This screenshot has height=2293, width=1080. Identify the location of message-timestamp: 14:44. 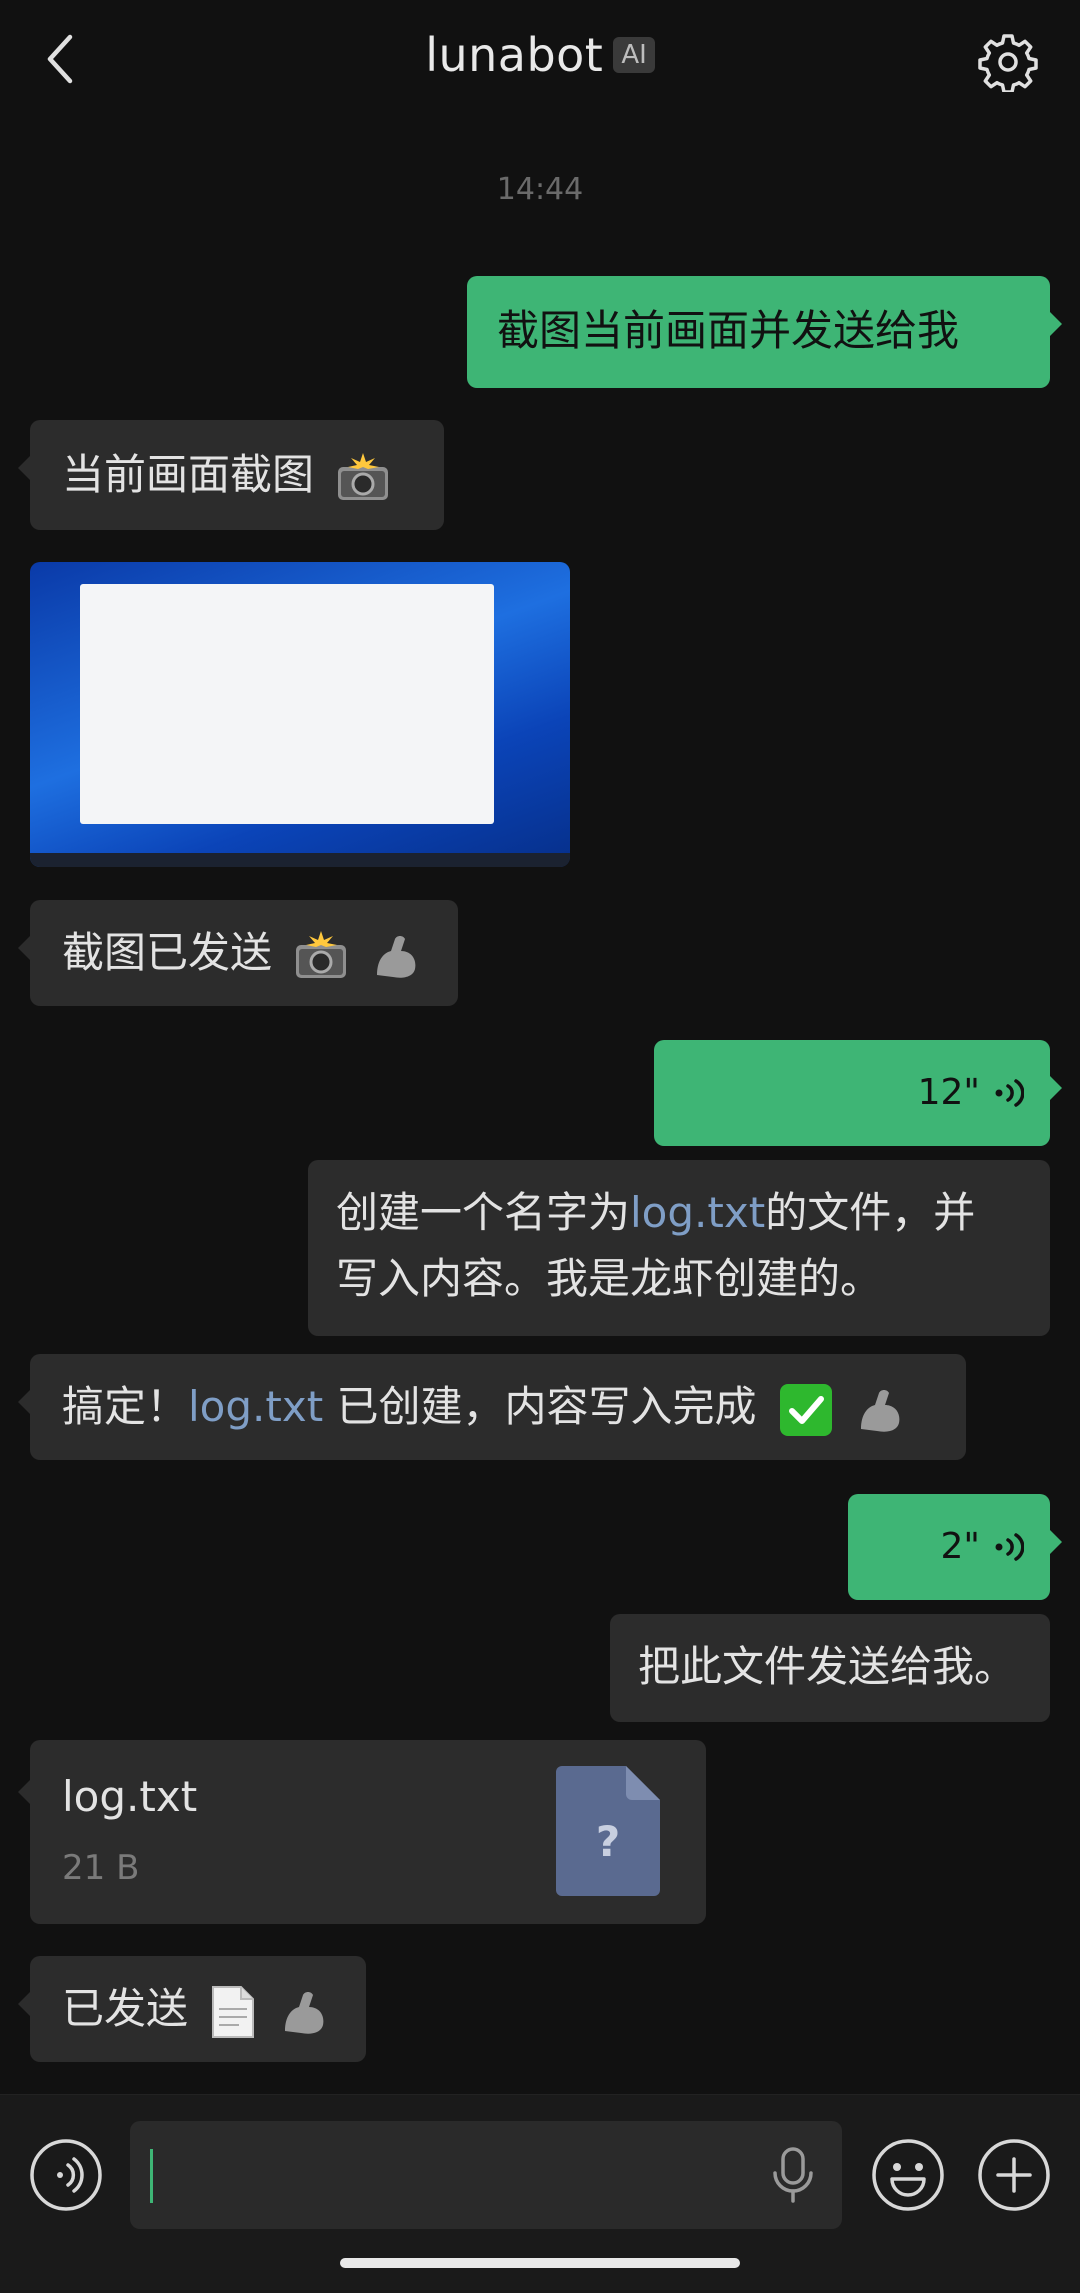
(540, 189).